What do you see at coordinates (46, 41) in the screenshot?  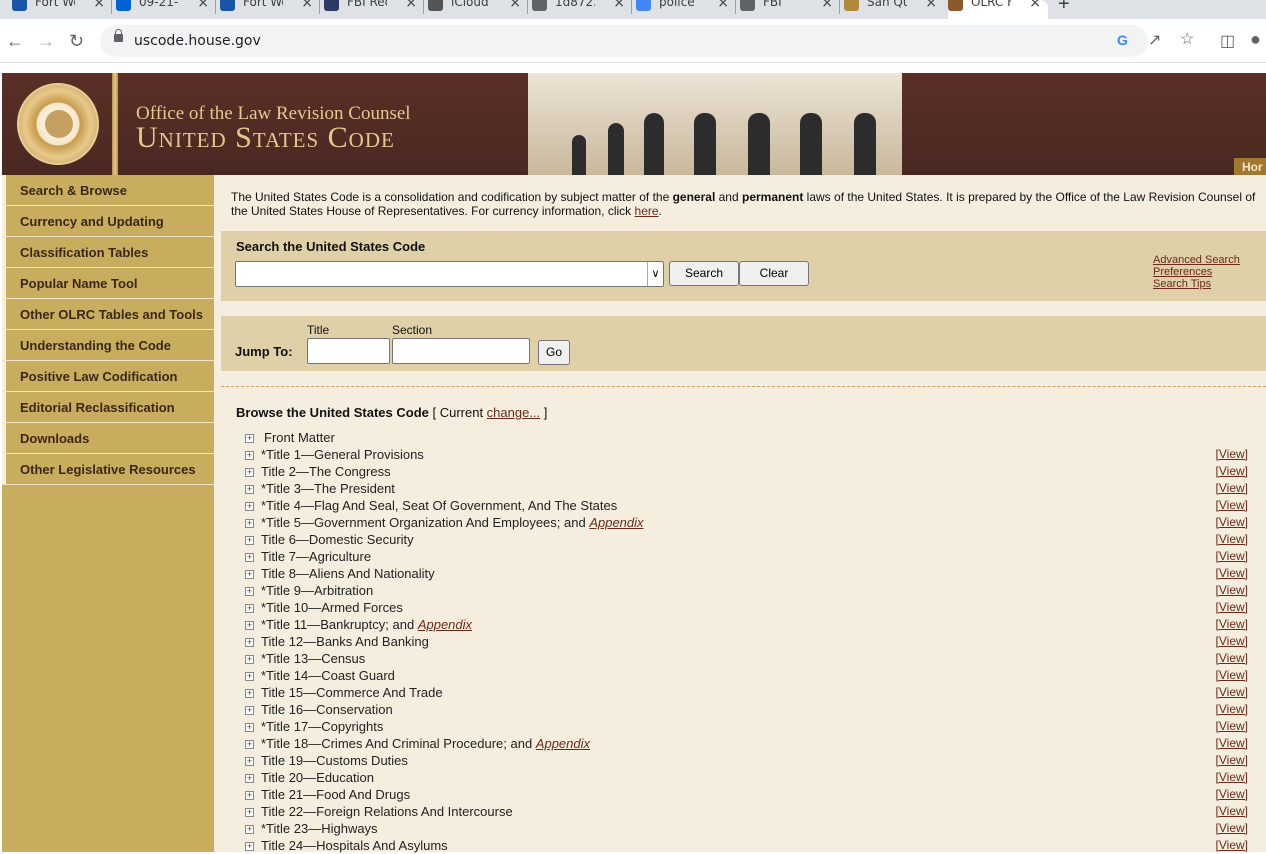 I see `forward-icon: →` at bounding box center [46, 41].